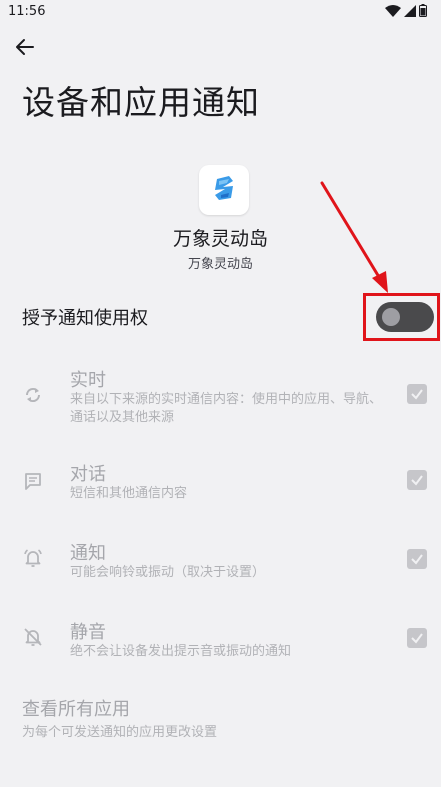 The height and width of the screenshot is (787, 441). Describe the element at coordinates (33, 481) in the screenshot. I see `chat-icon` at that location.